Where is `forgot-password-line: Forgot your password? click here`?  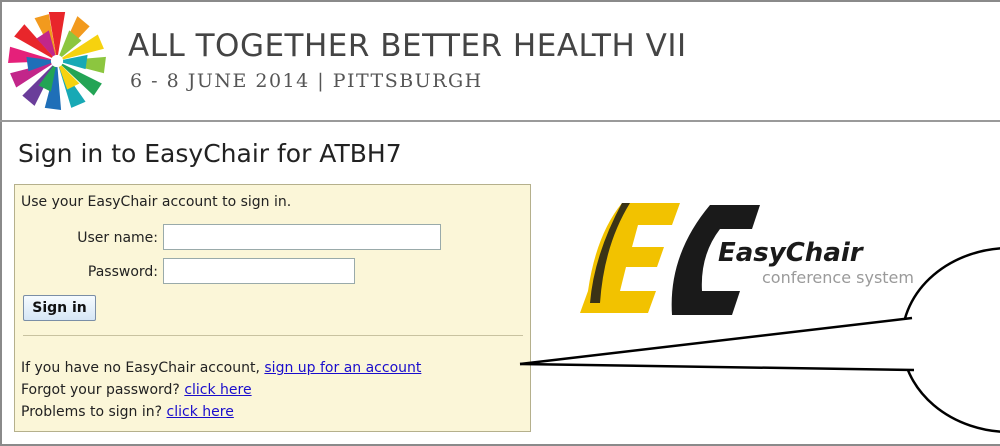 forgot-password-line: Forgot your password? click here is located at coordinates (136, 390).